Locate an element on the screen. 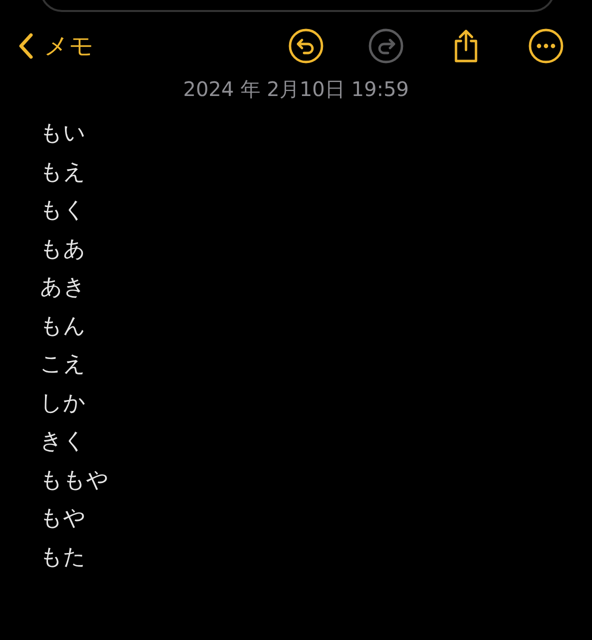 The image size is (592, 640). note-line: もく is located at coordinates (63, 211).